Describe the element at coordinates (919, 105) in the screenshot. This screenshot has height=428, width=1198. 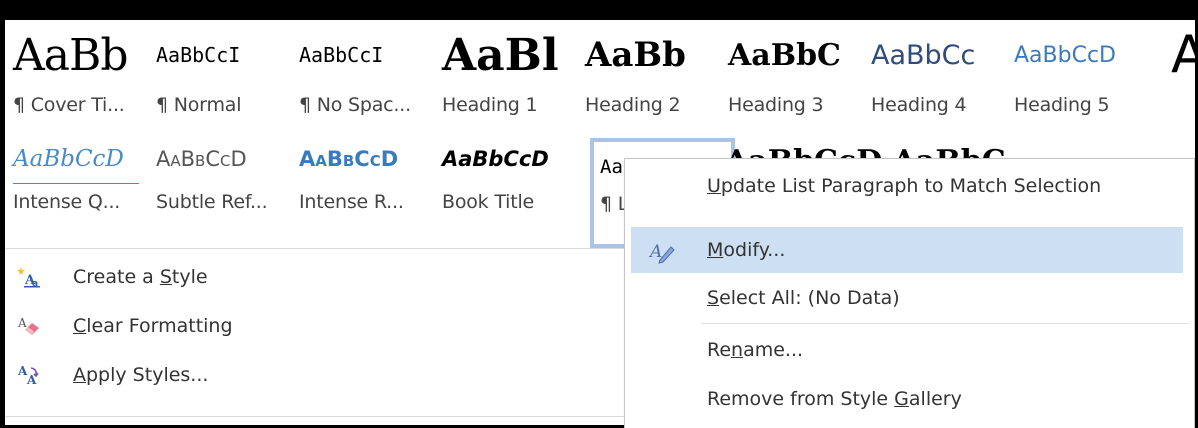
I see `style-name: Heading 4` at that location.